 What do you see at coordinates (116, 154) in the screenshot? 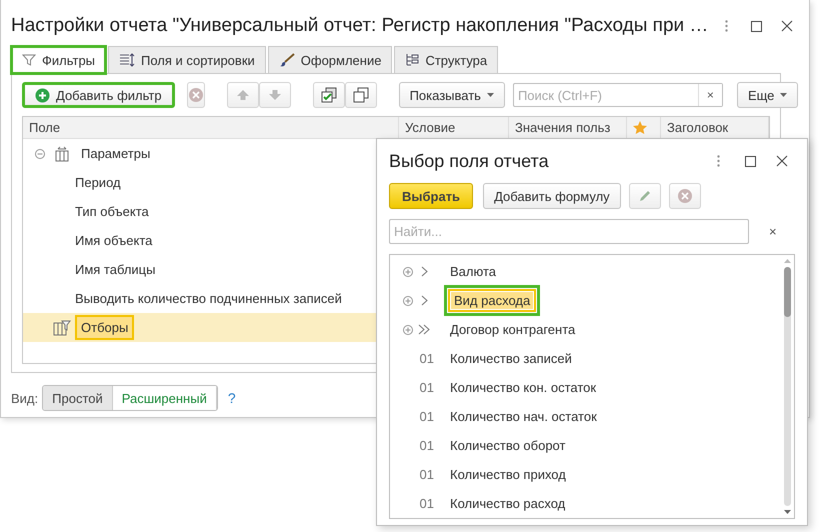
I see `field-name: Параметры` at bounding box center [116, 154].